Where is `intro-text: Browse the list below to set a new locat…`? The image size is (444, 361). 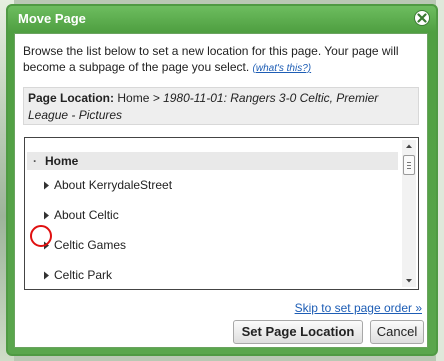 intro-text: Browse the list below to set a new locat… is located at coordinates (223, 60).